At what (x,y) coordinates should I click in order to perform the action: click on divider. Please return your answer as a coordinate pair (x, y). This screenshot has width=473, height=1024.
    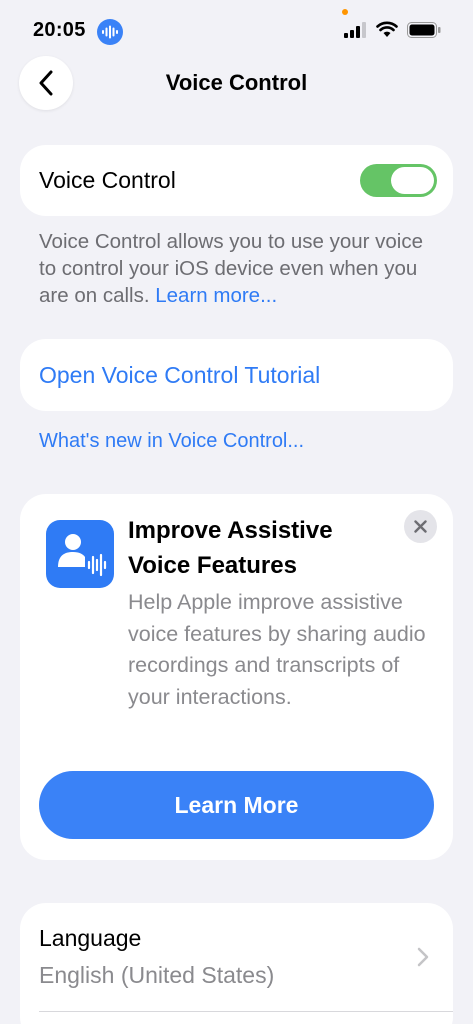
    Looking at the image, I should click on (246, 1011).